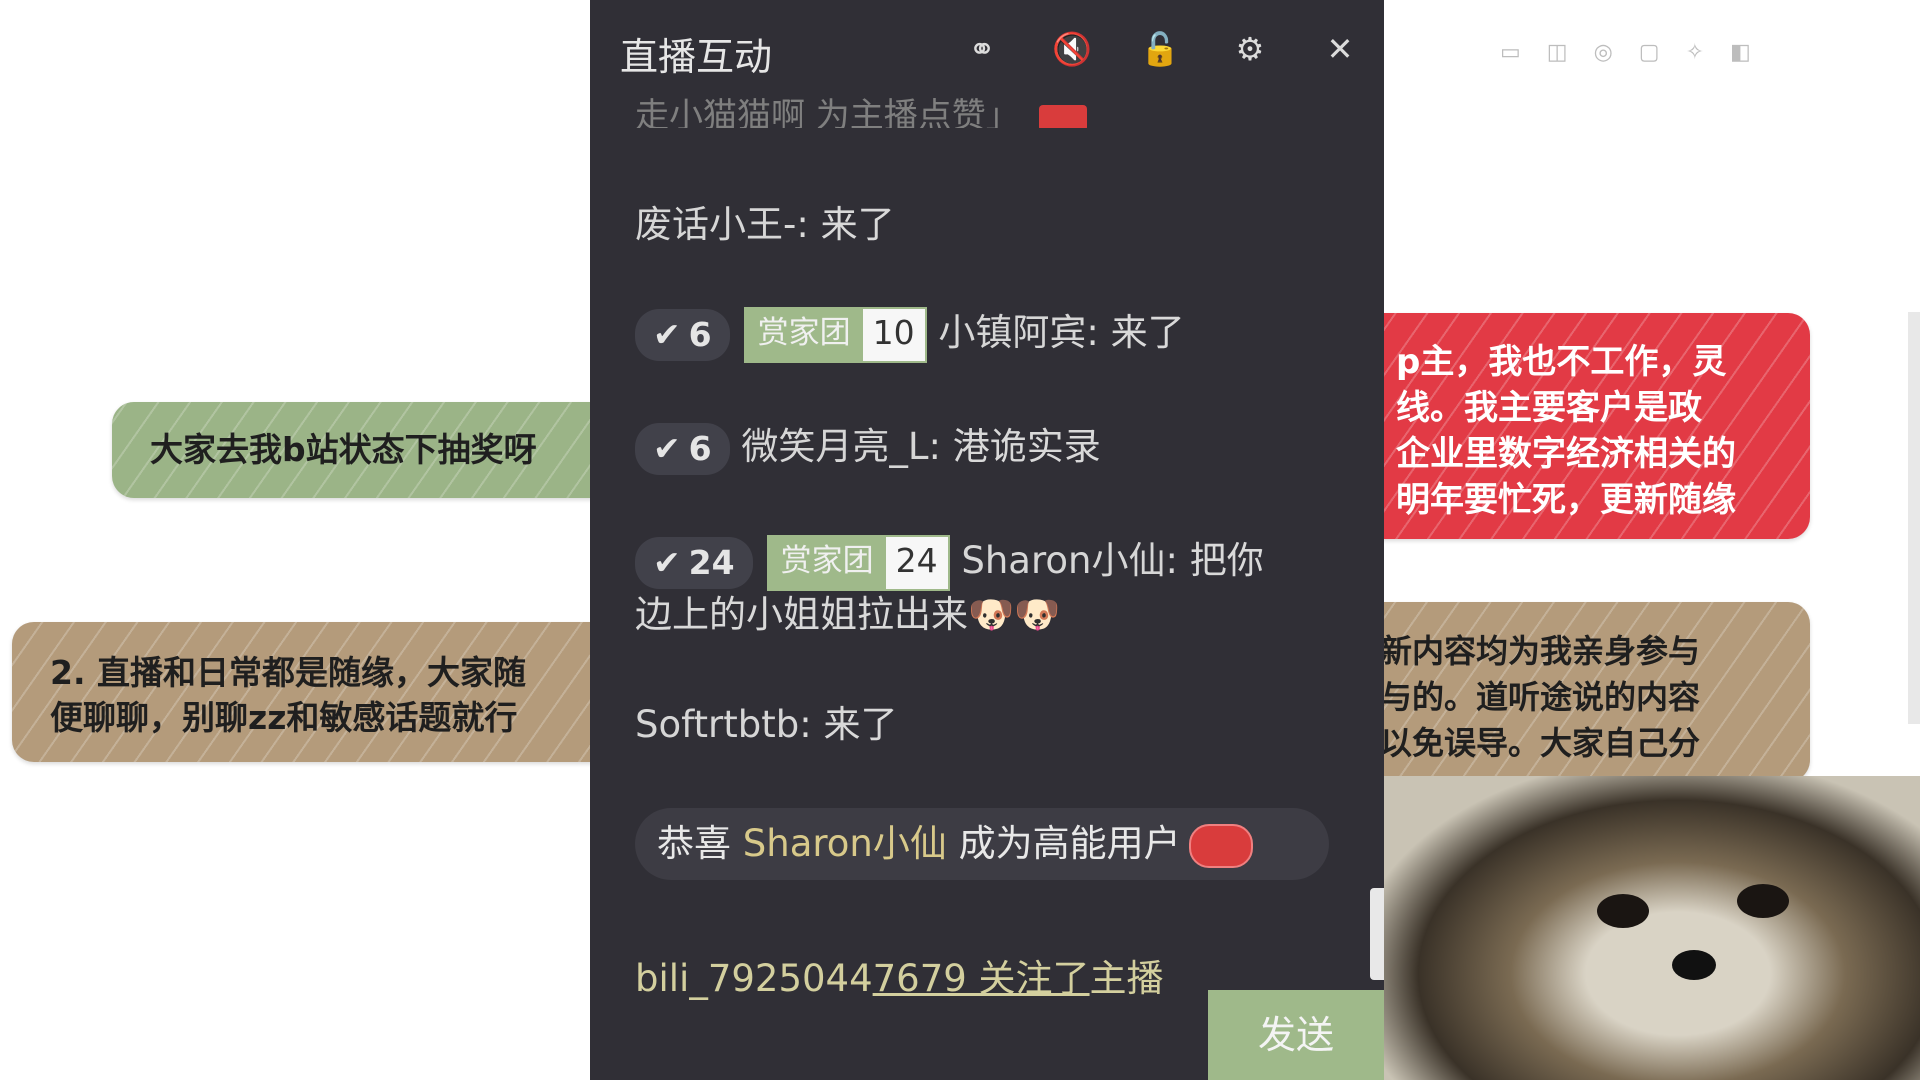 The image size is (1920, 1080). What do you see at coordinates (1540, 651) in the screenshot?
I see `disclaimer-line: 新内容均为我亲身参与` at bounding box center [1540, 651].